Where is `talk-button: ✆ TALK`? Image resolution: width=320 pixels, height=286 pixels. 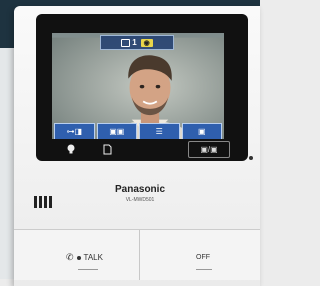
talk-button: ✆ TALK is located at coordinates (84, 257).